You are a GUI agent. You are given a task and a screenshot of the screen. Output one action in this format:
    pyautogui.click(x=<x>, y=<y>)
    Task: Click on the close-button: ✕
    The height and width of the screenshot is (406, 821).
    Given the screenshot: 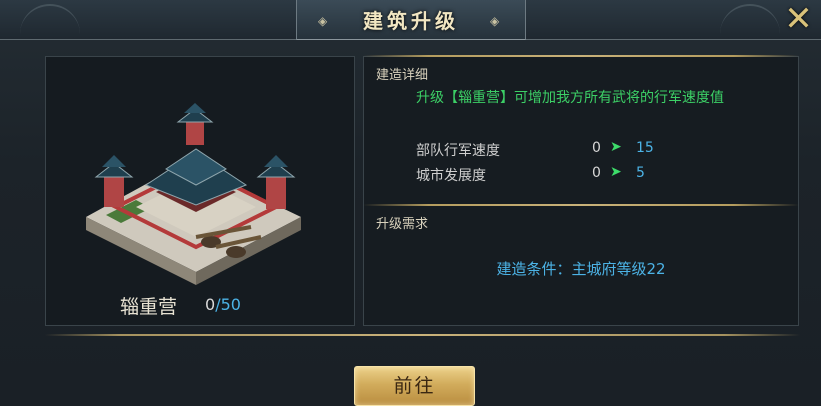 What is the action you would take?
    pyautogui.click(x=798, y=20)
    